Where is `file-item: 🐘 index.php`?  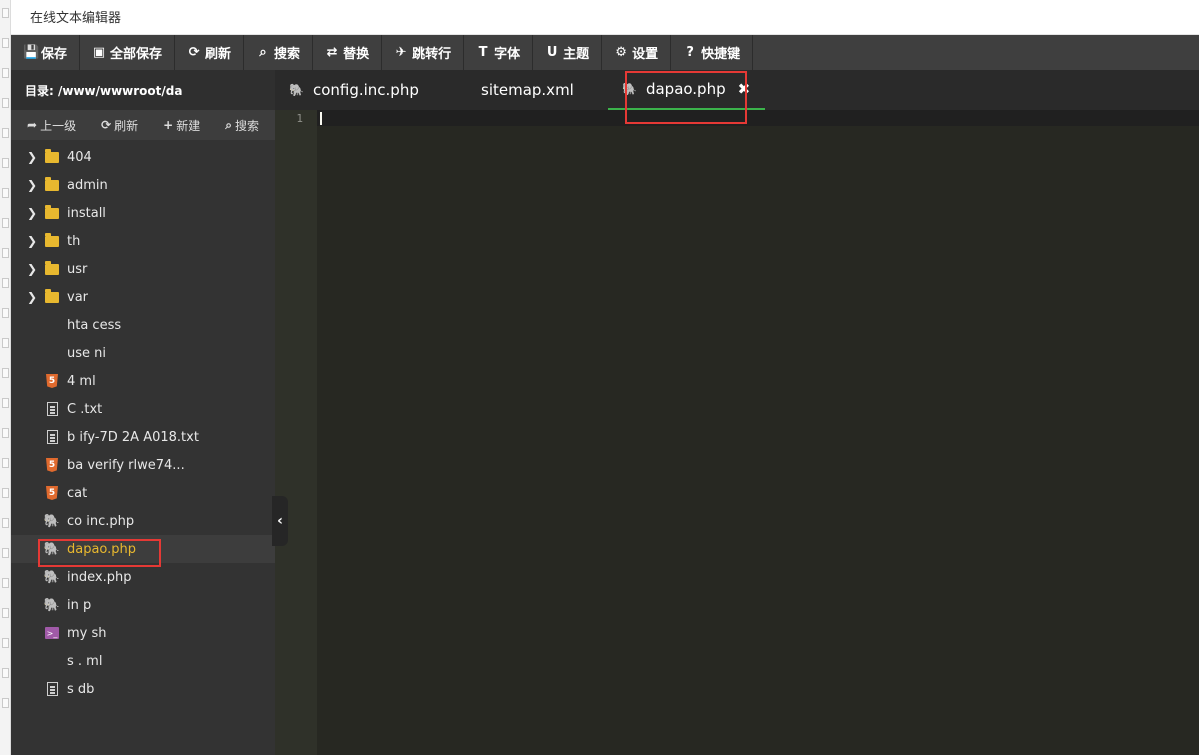 file-item: 🐘 index.php is located at coordinates (143, 577).